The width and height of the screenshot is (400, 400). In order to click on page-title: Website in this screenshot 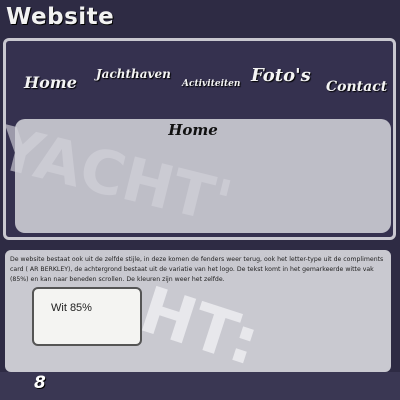, I will do `click(60, 17)`.